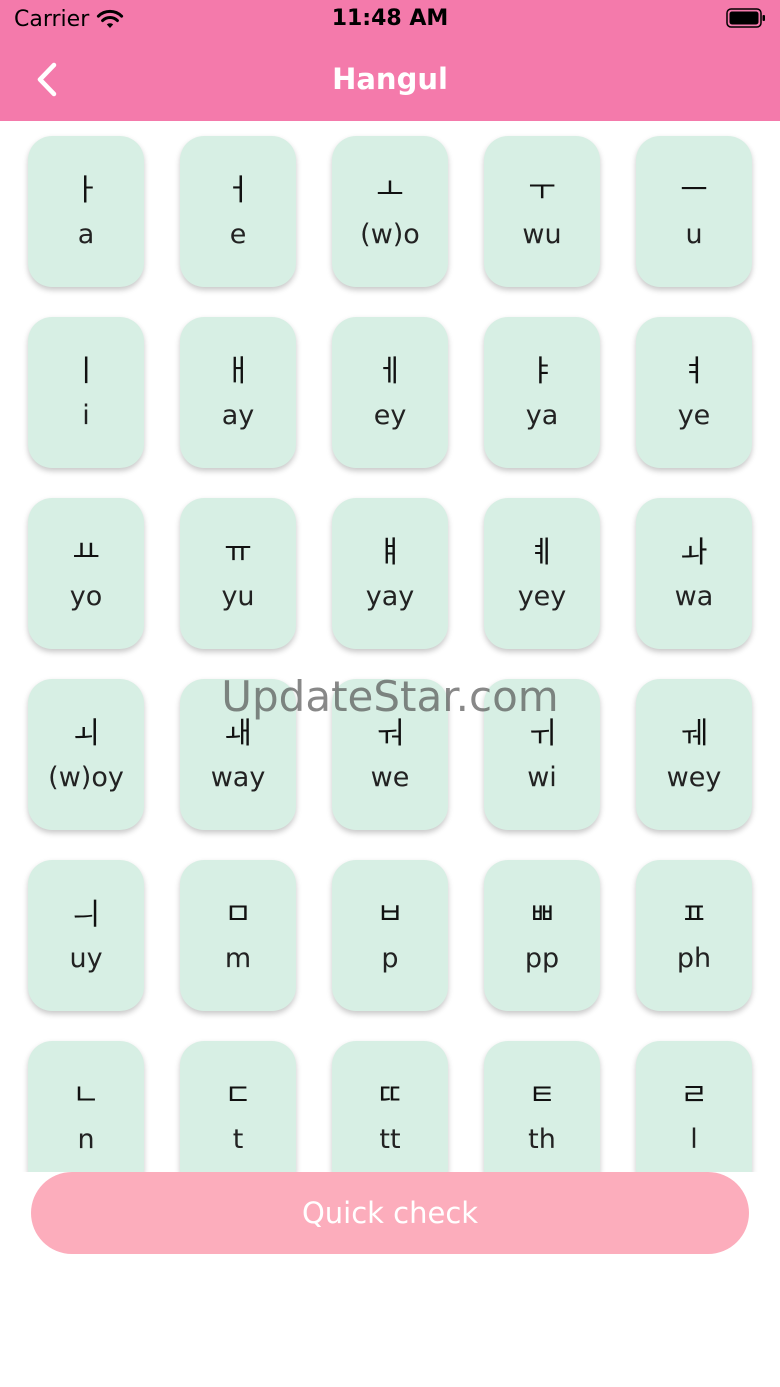  I want to click on quick-check-button: Quick check, so click(390, 1213).